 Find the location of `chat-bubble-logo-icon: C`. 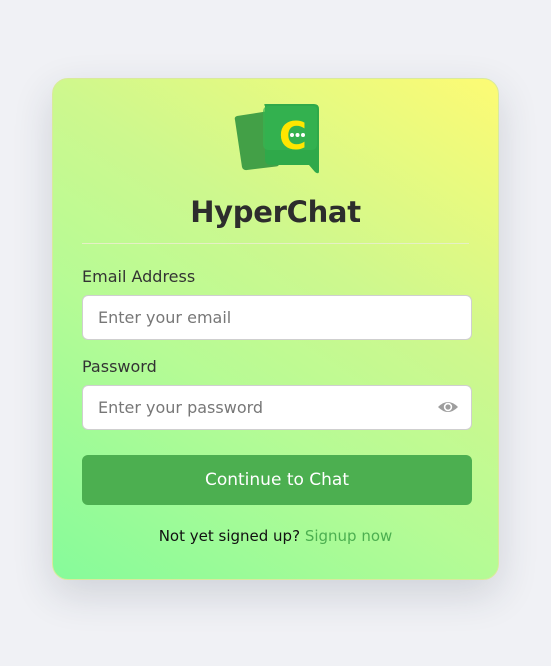

chat-bubble-logo-icon: C is located at coordinates (276, 139).